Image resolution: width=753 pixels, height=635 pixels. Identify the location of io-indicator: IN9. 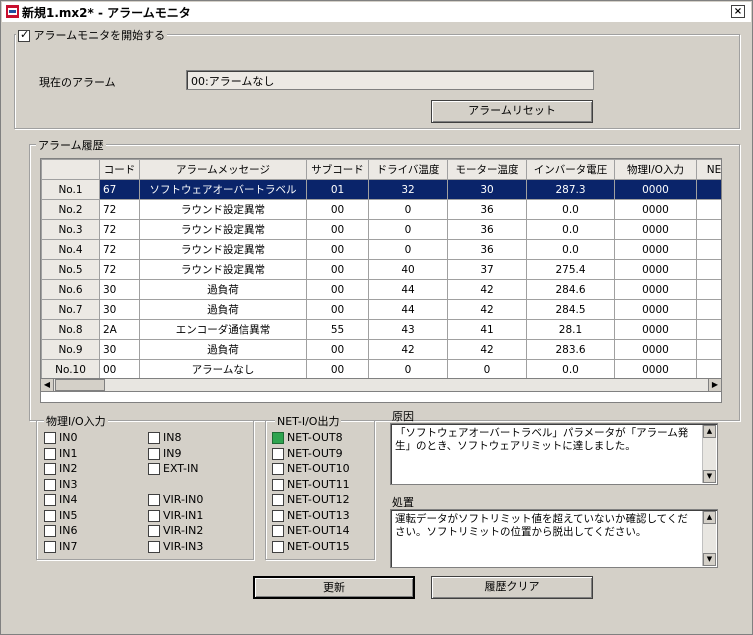
(164, 453).